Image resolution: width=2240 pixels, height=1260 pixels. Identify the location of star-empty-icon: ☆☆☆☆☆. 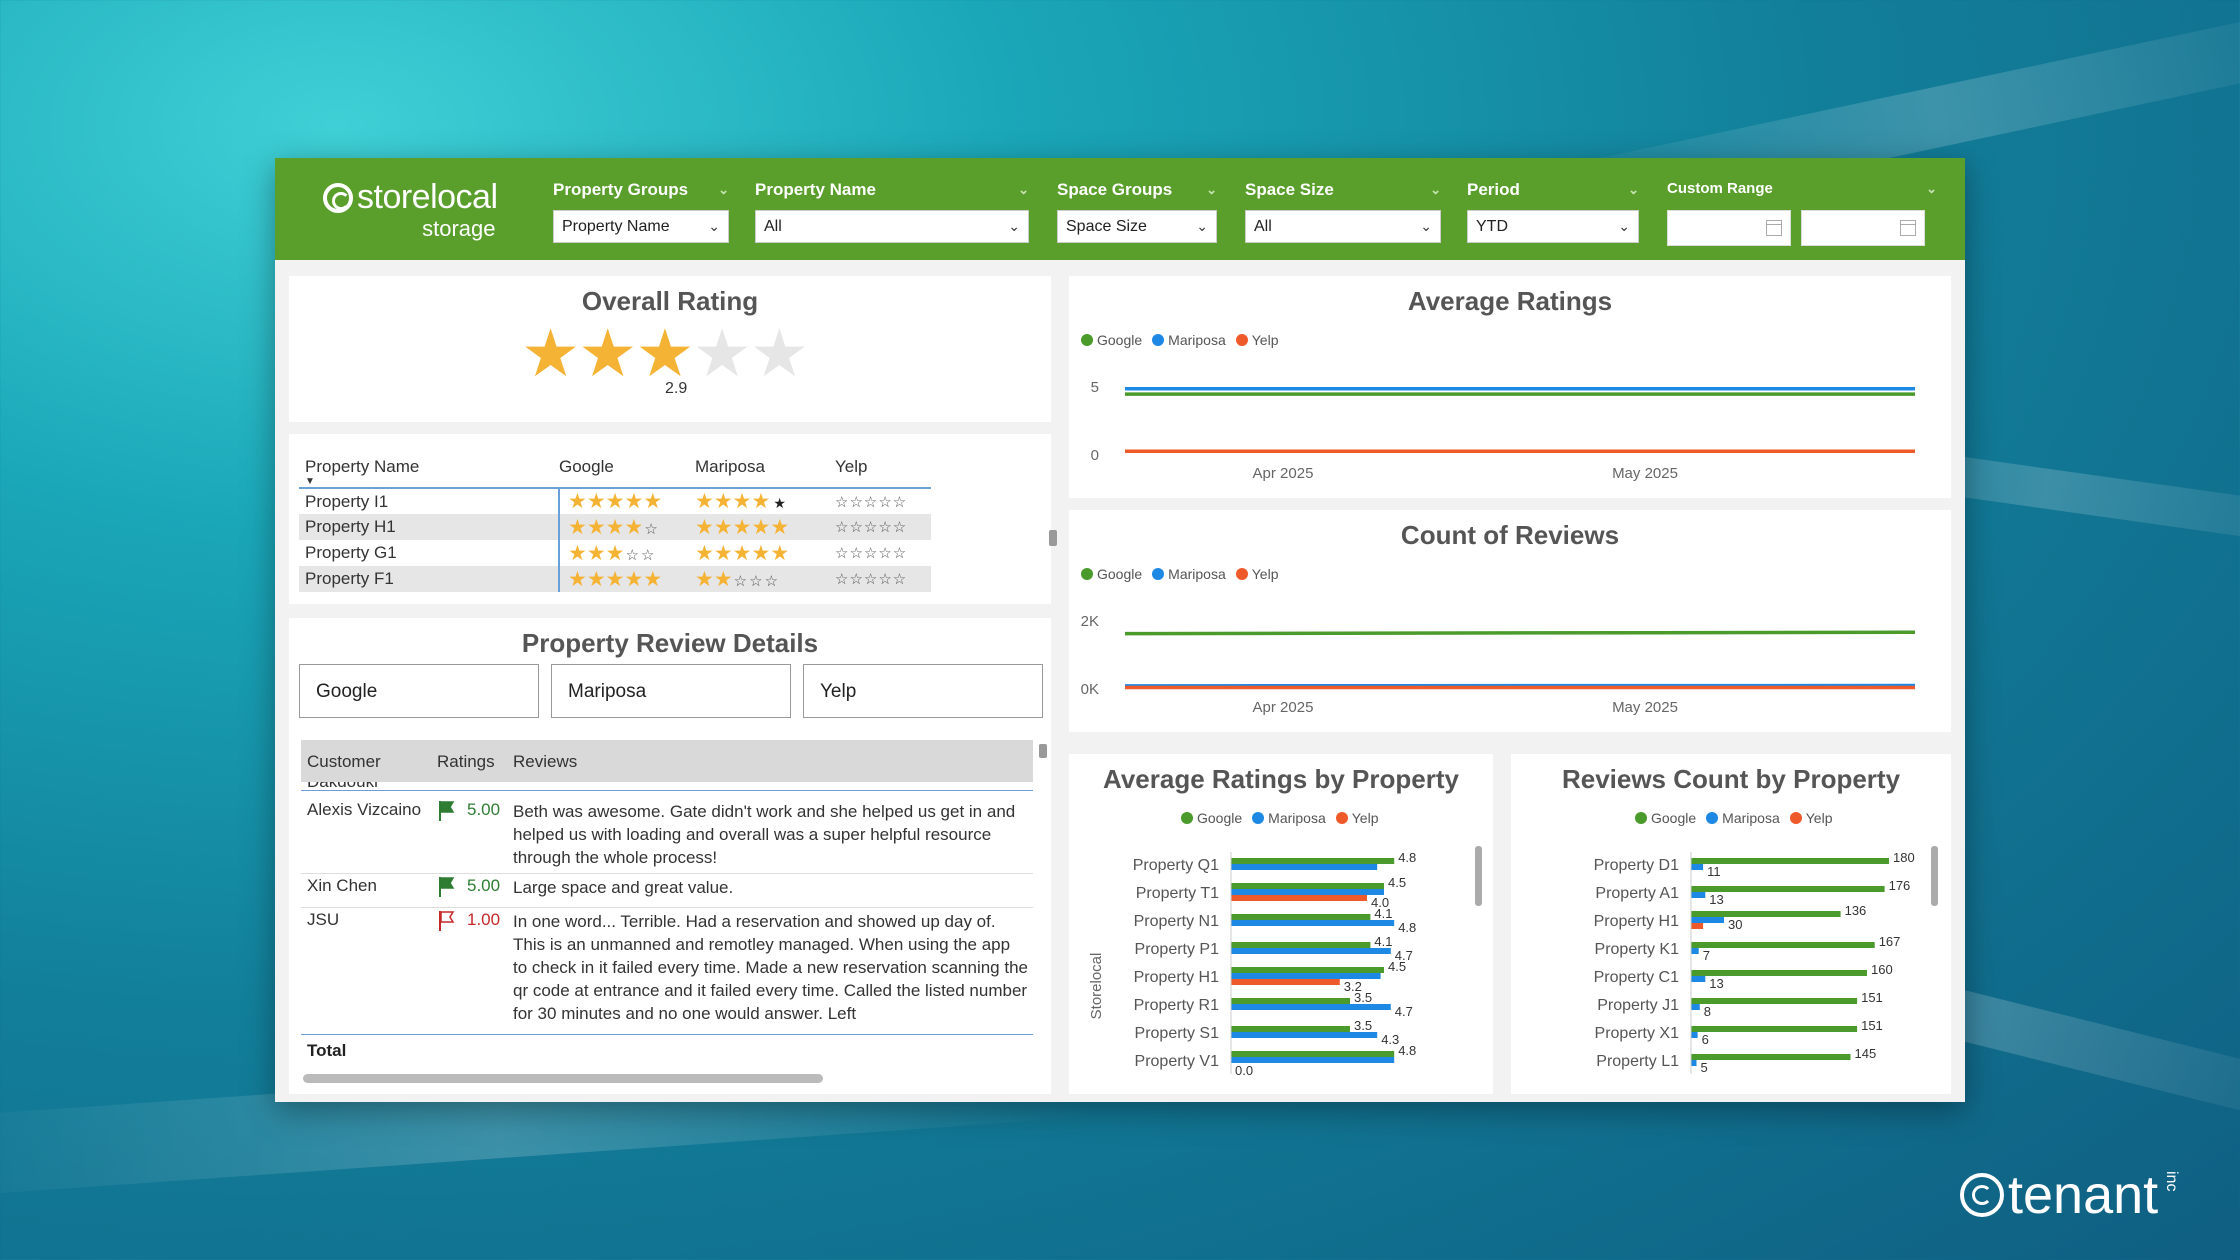
(871, 502).